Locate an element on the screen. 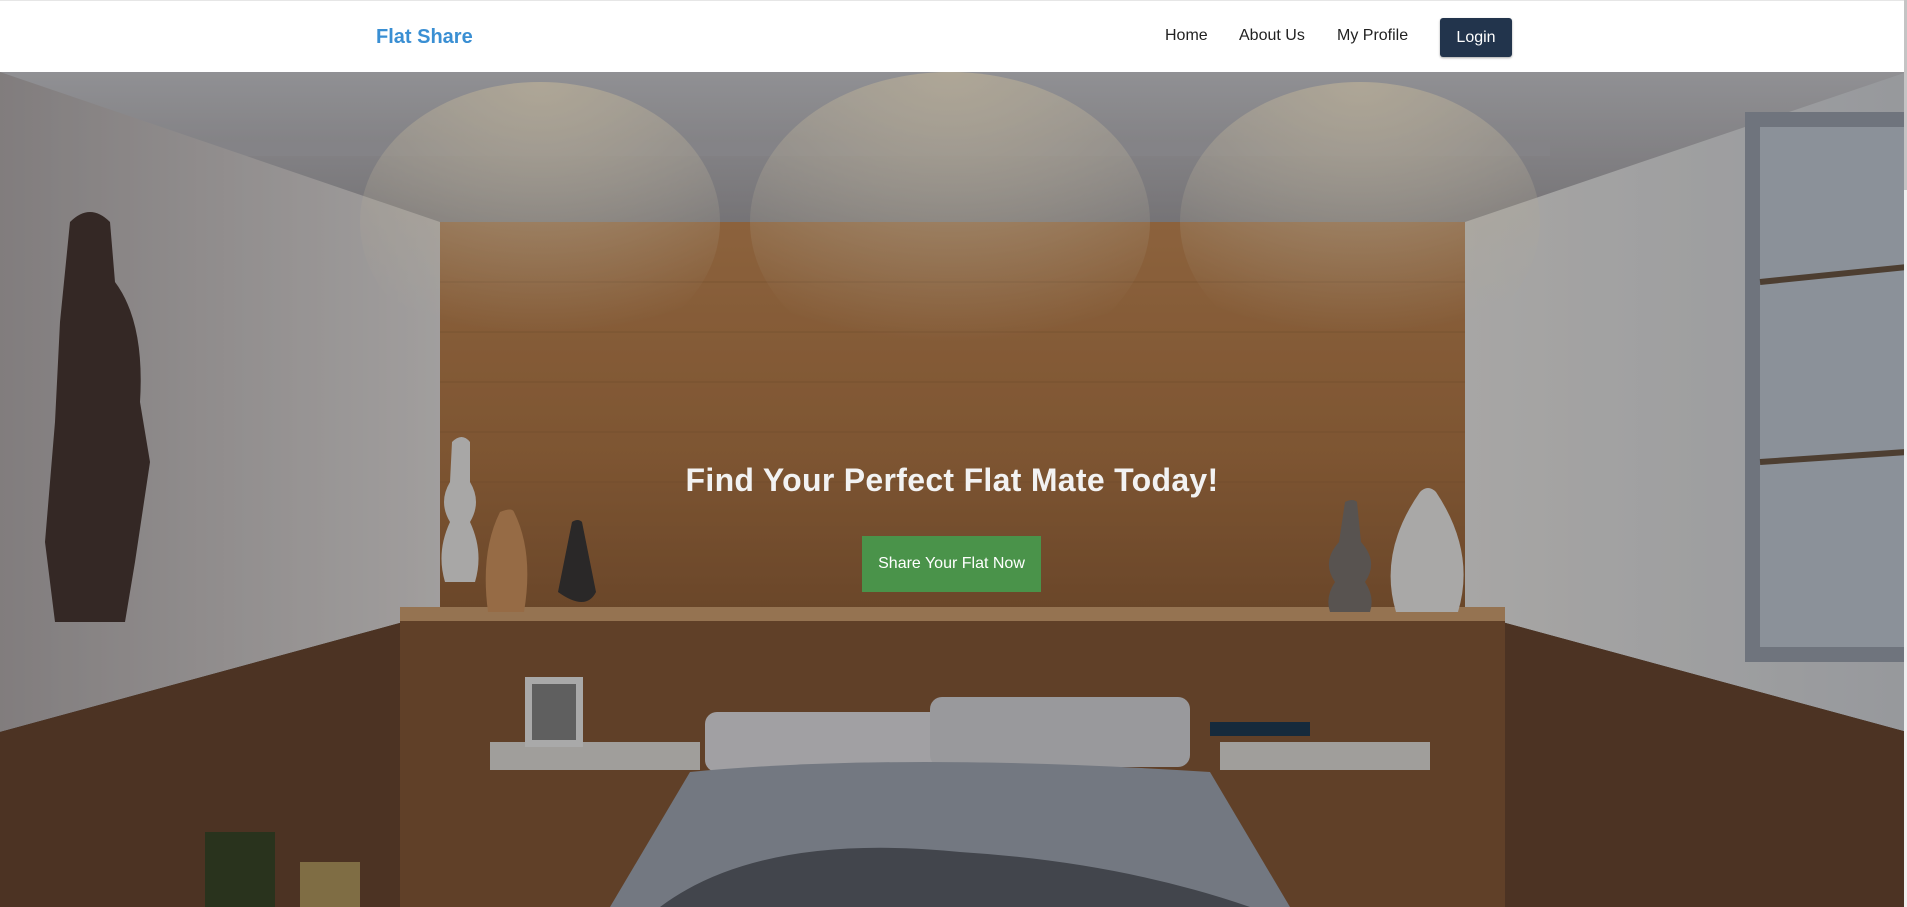  nav-my-profile: My Profile is located at coordinates (1372, 36).